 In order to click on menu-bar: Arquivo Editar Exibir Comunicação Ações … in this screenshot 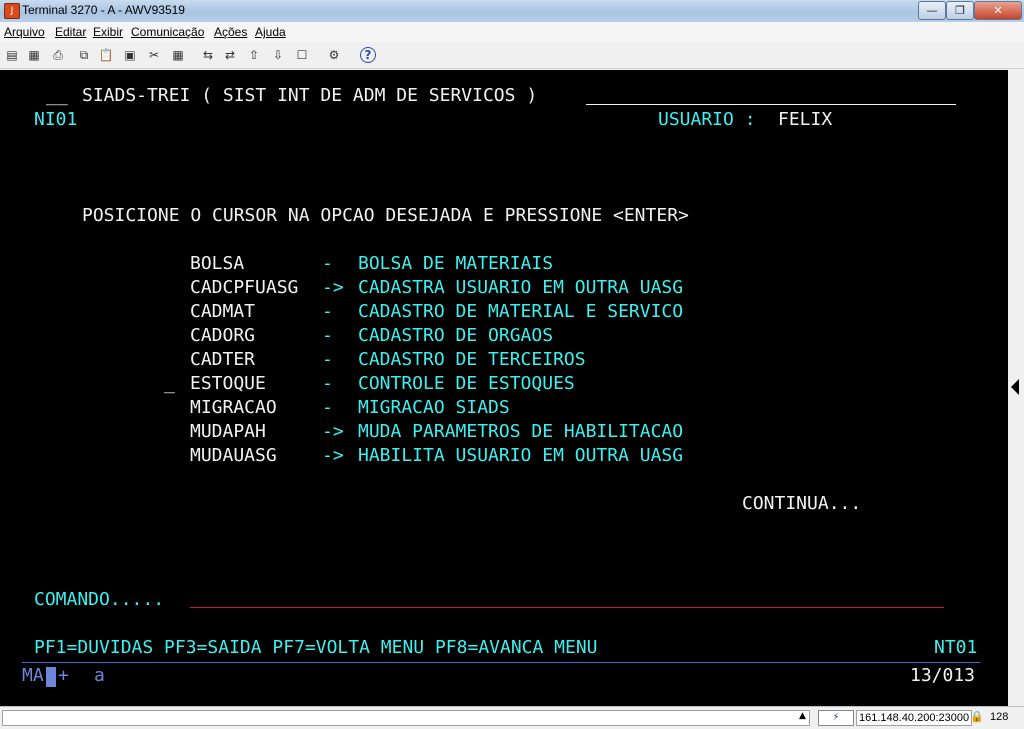, I will do `click(512, 32)`.